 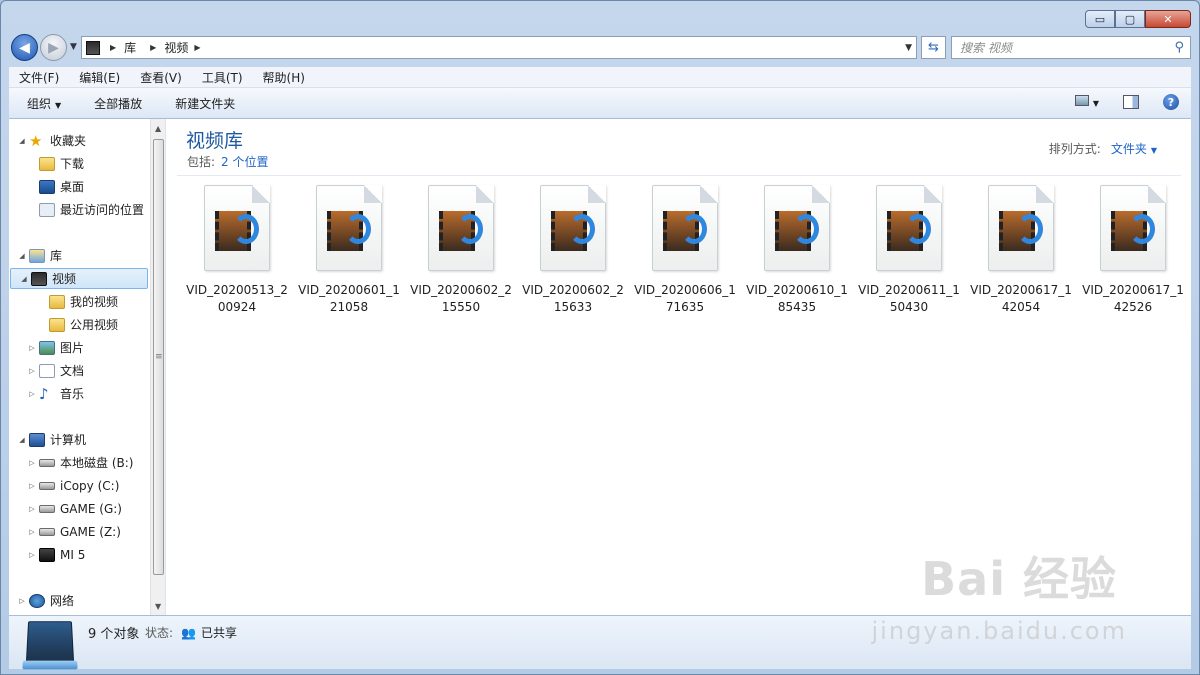 What do you see at coordinates (1130, 19) in the screenshot?
I see `maximize-button: ▢` at bounding box center [1130, 19].